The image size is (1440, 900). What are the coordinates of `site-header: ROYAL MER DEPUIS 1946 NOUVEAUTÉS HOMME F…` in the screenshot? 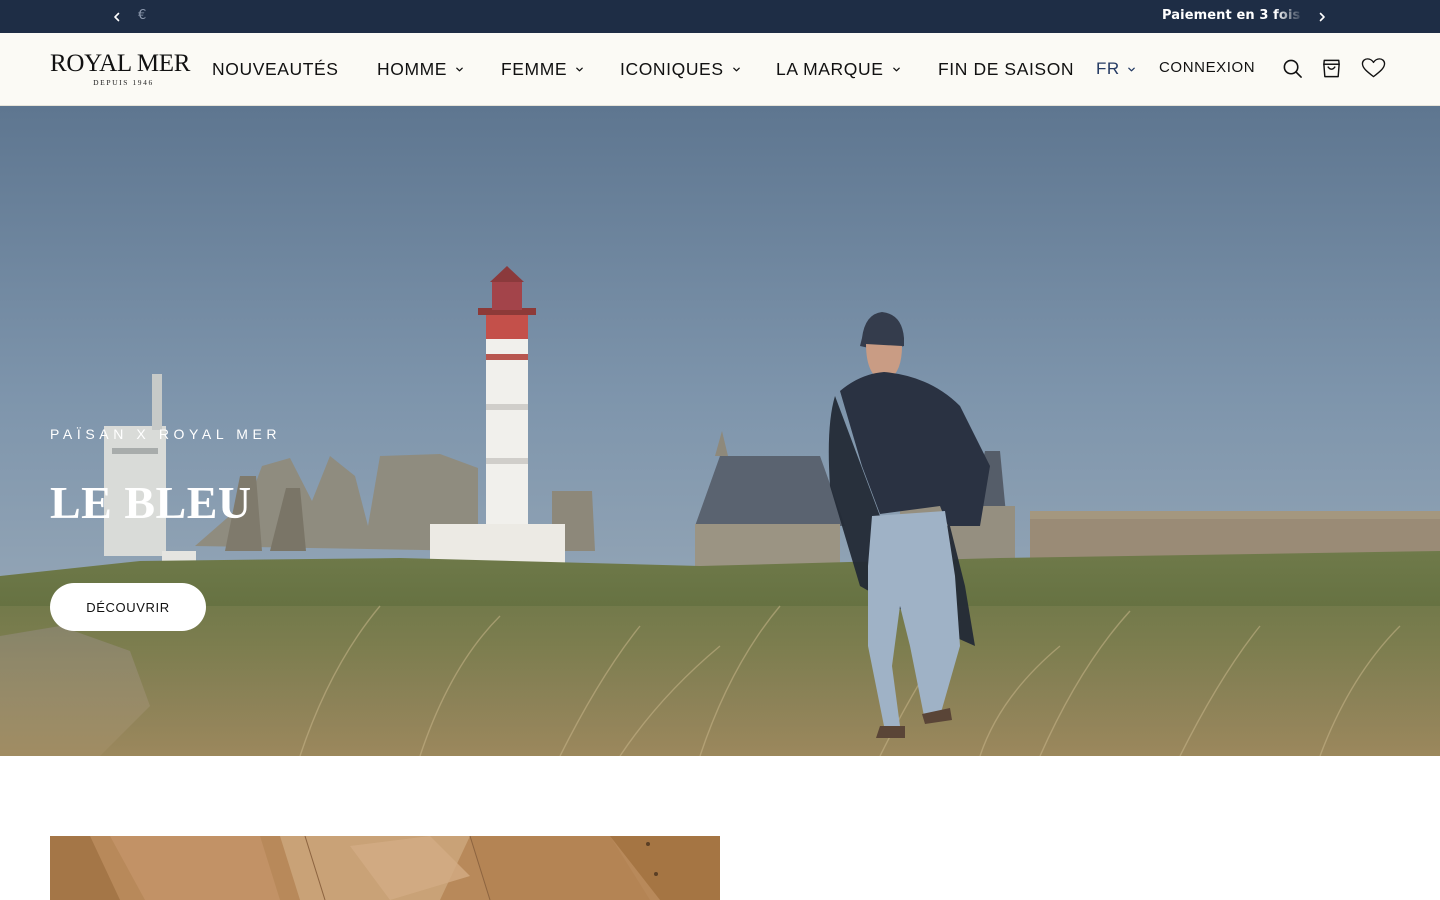 It's located at (720, 69).